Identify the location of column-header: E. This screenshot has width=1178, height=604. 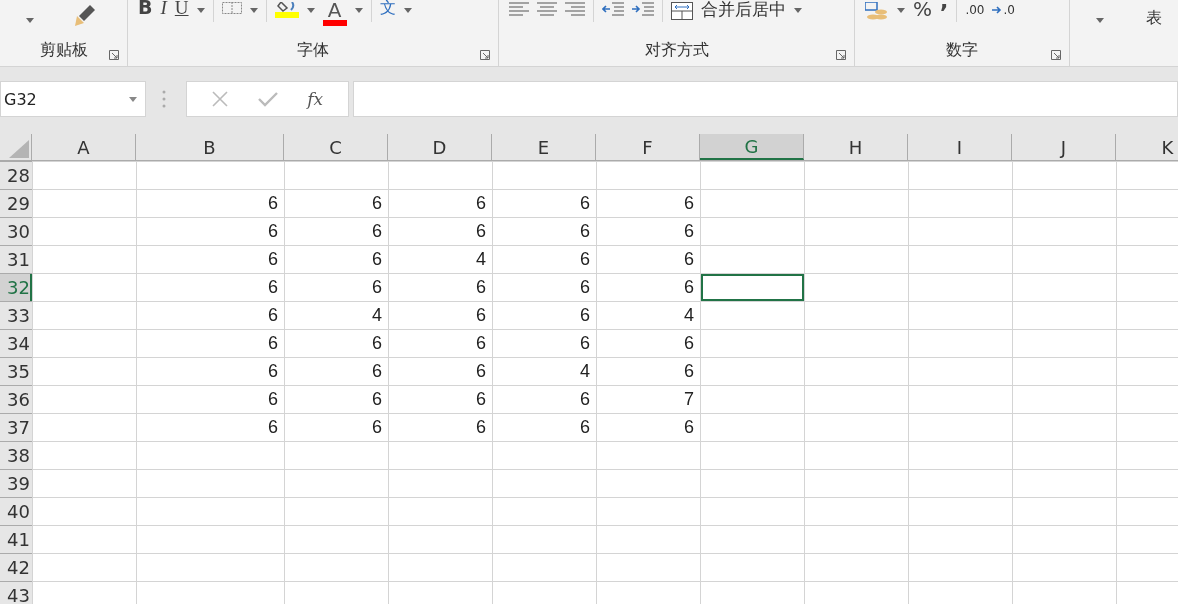
(544, 147).